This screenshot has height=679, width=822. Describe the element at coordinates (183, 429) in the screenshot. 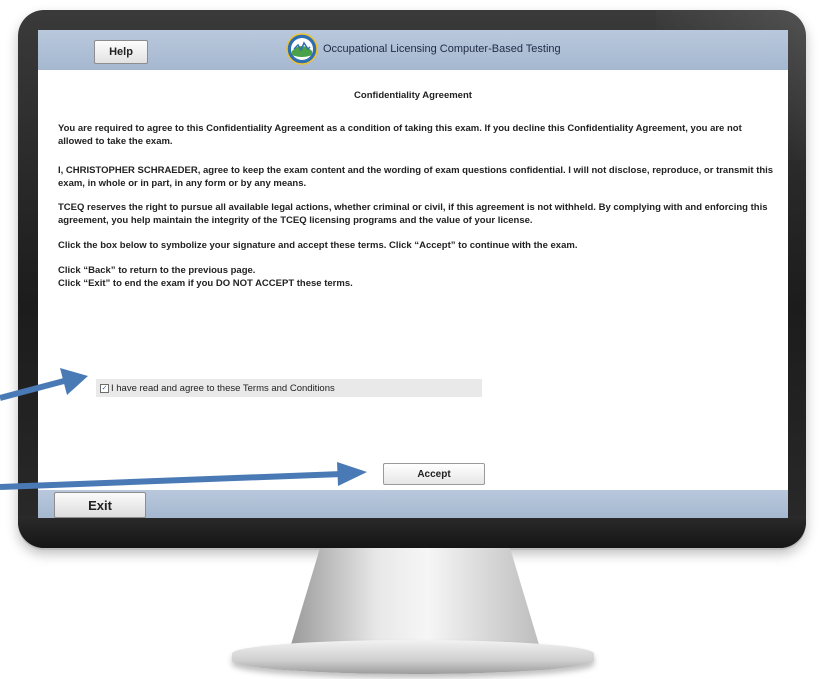

I see `annotation-arrows` at that location.